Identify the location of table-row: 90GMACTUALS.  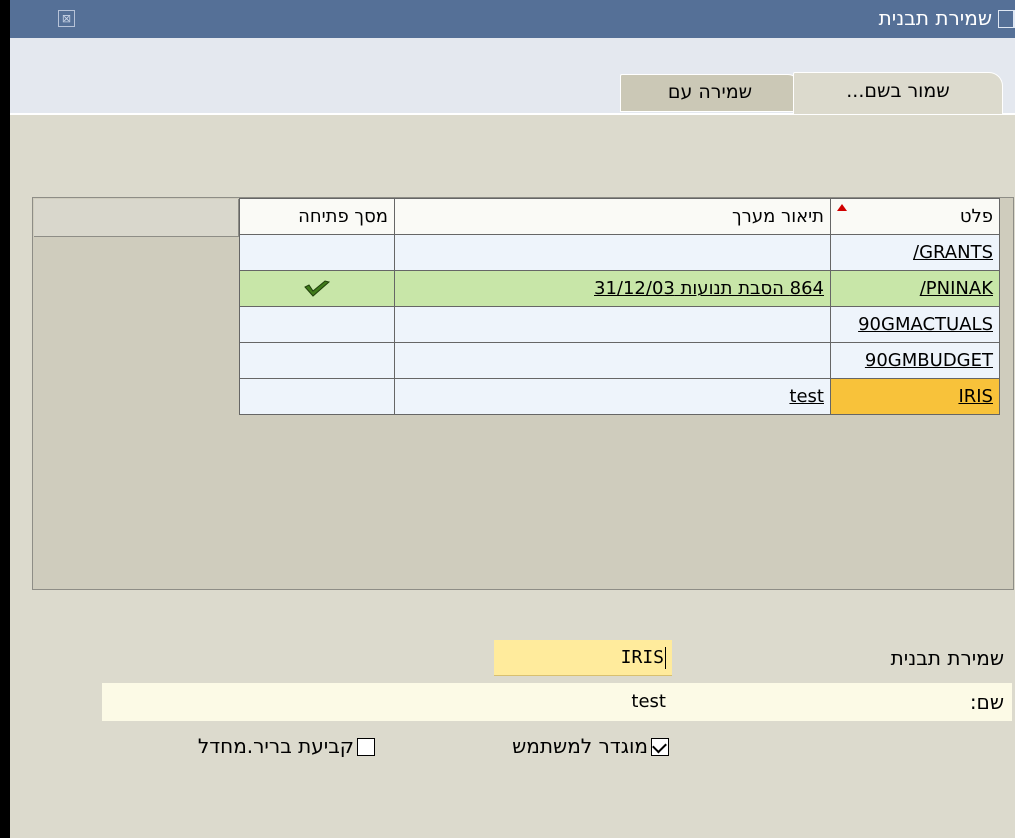
(619, 324).